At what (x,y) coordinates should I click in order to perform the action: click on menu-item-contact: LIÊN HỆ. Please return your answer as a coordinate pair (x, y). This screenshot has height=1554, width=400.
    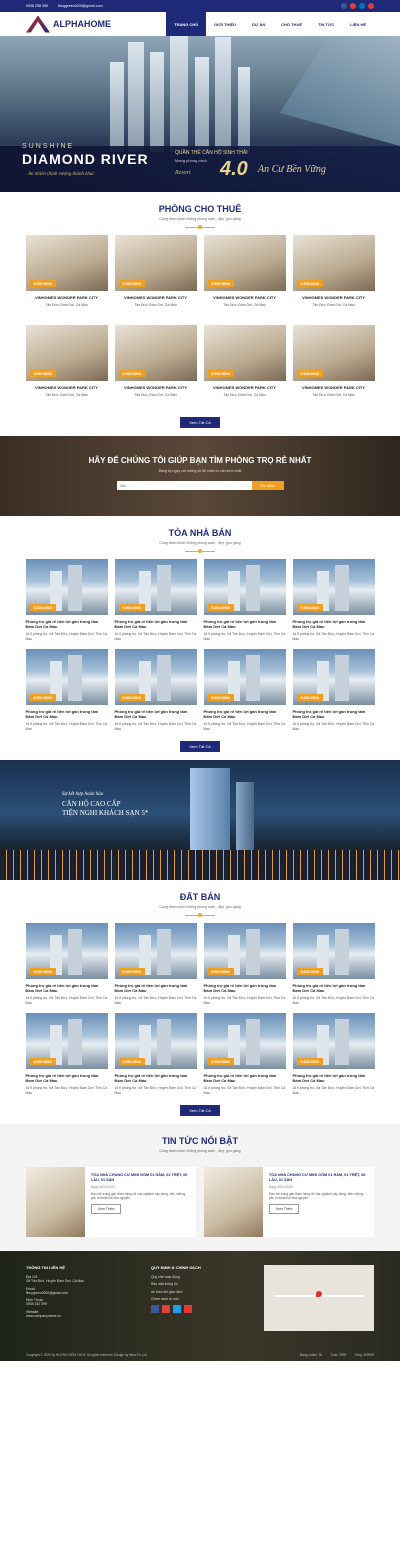
    Looking at the image, I should click on (358, 24).